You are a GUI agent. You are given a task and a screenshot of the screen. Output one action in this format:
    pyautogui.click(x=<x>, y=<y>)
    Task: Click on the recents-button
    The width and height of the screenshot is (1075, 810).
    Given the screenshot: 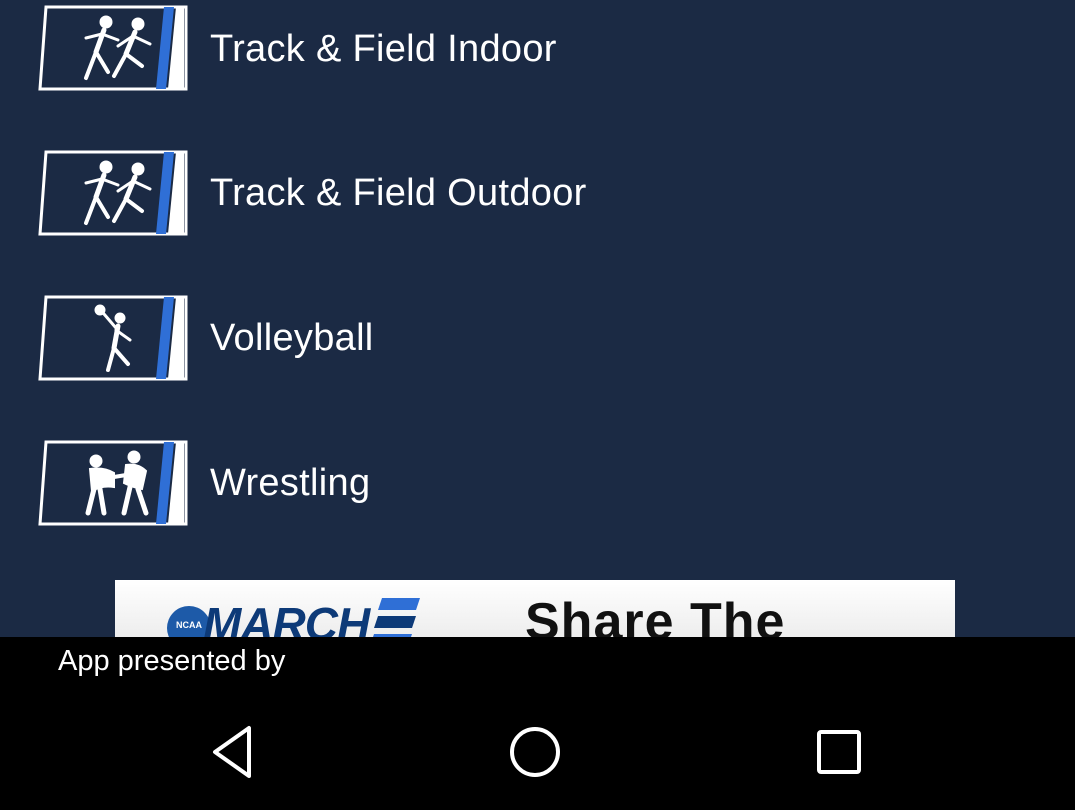 What is the action you would take?
    pyautogui.click(x=839, y=752)
    